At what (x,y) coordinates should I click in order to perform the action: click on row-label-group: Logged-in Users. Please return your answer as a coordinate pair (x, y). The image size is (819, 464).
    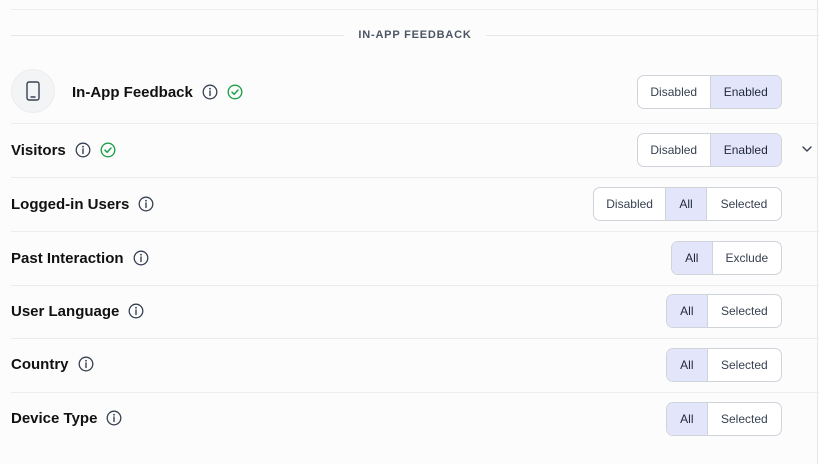
    Looking at the image, I should click on (82, 204).